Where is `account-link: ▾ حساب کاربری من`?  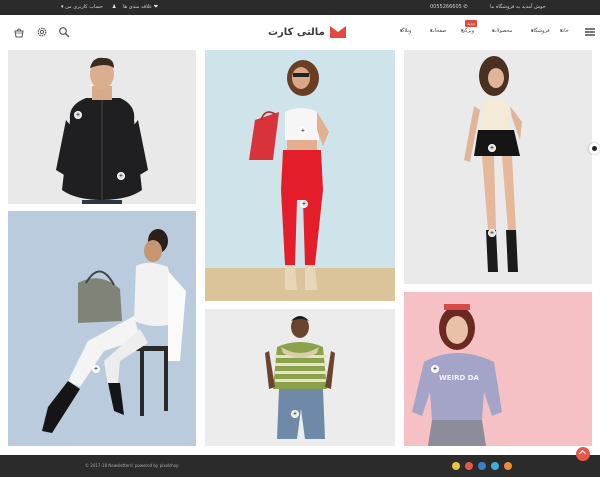
account-link: ▾ حساب کاربری من is located at coordinates (82, 7).